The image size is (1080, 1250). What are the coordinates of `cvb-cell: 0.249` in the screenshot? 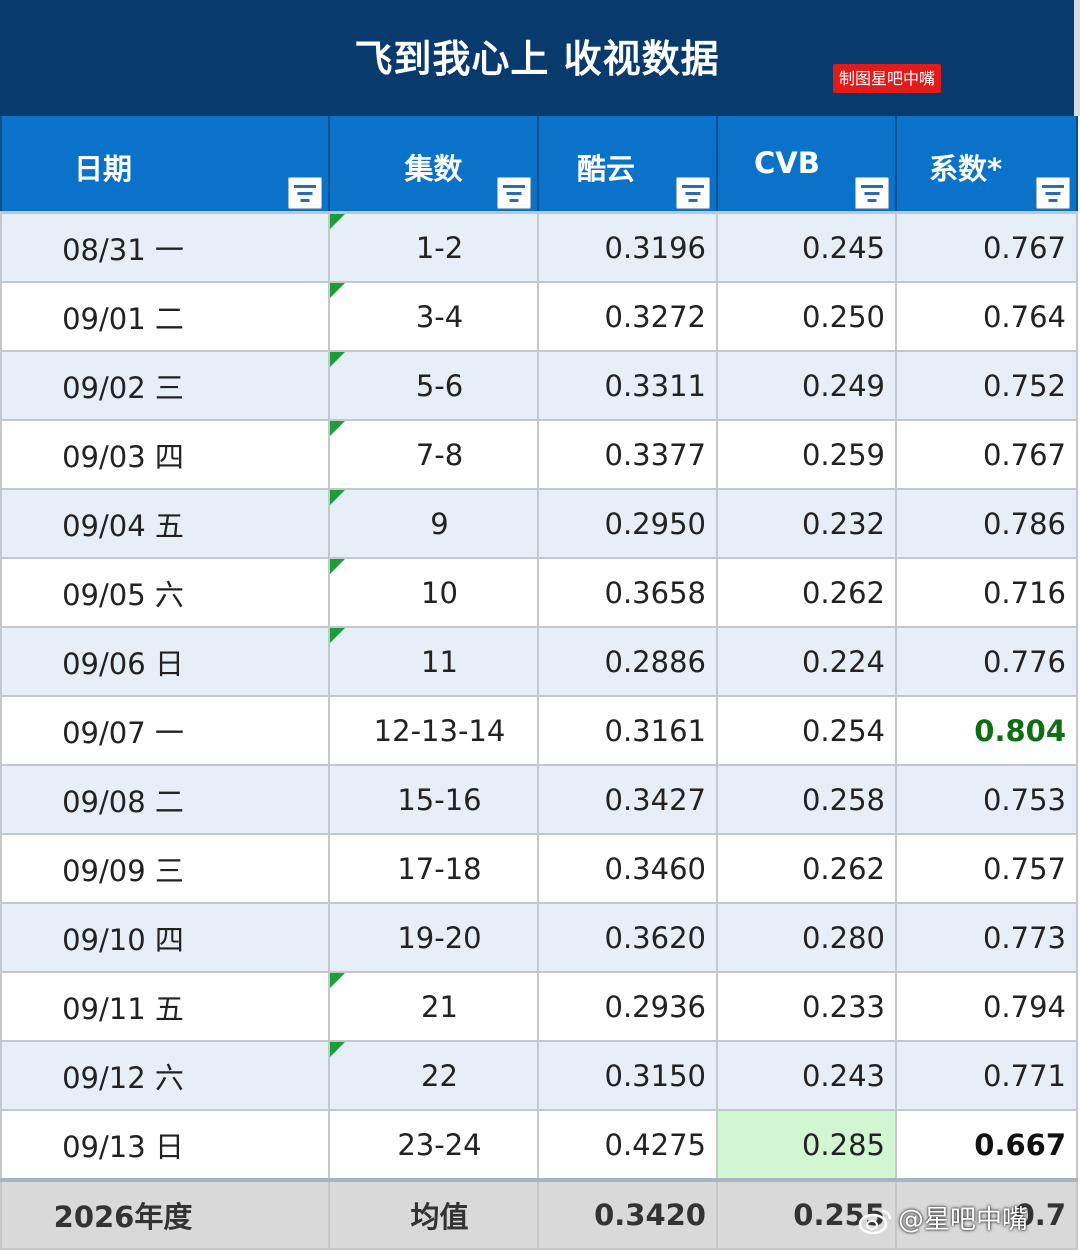 It's located at (806, 385).